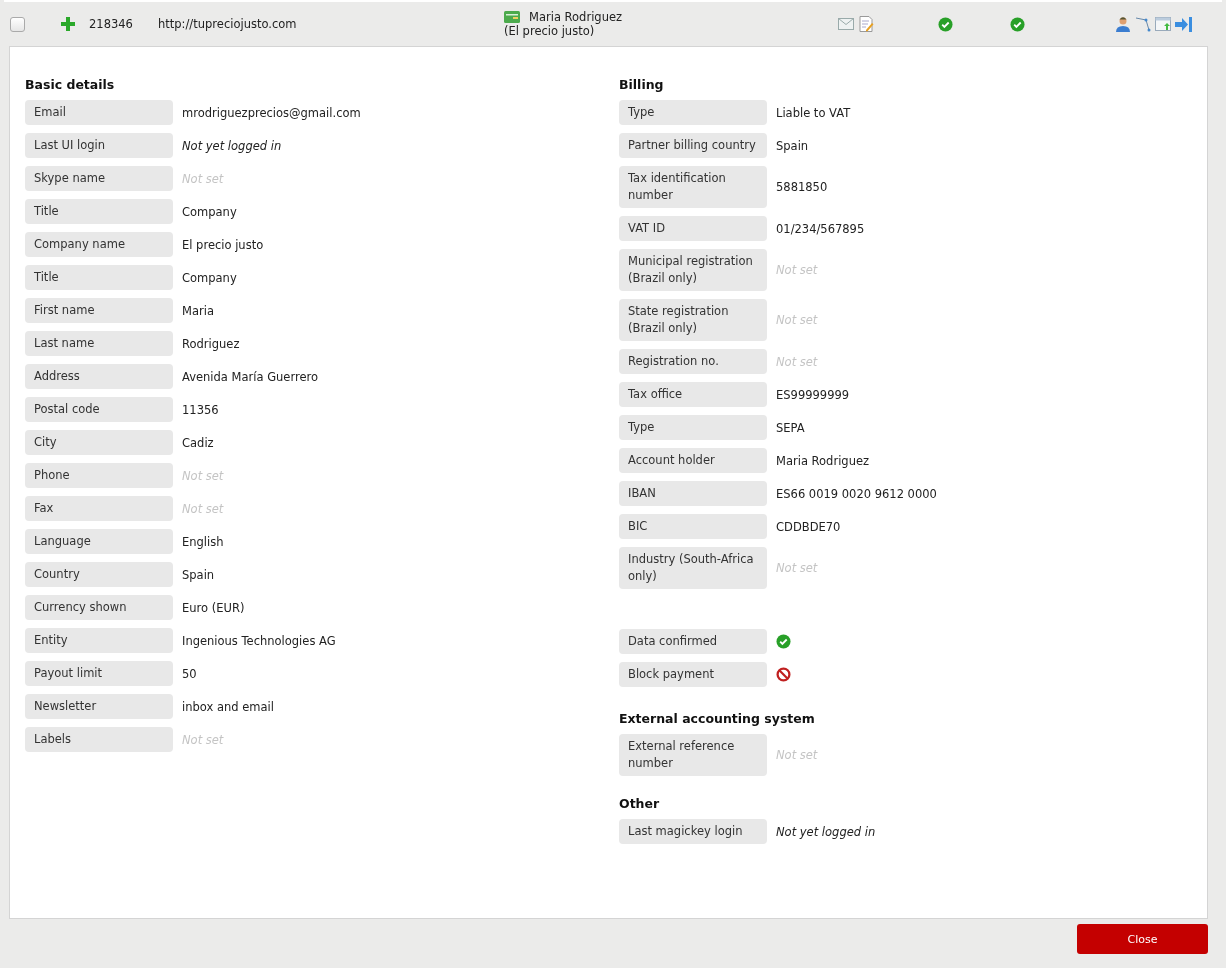  Describe the element at coordinates (512, 17) in the screenshot. I see `card-icon` at that location.